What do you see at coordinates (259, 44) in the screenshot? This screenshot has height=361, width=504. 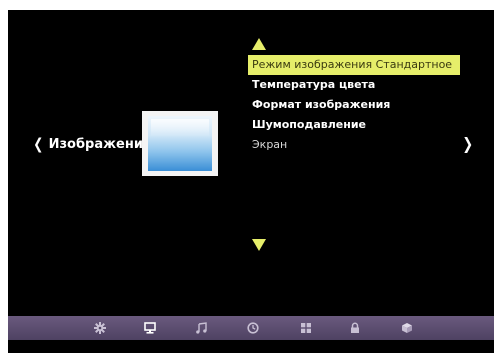 I see `scroll-up-arrow-icon` at bounding box center [259, 44].